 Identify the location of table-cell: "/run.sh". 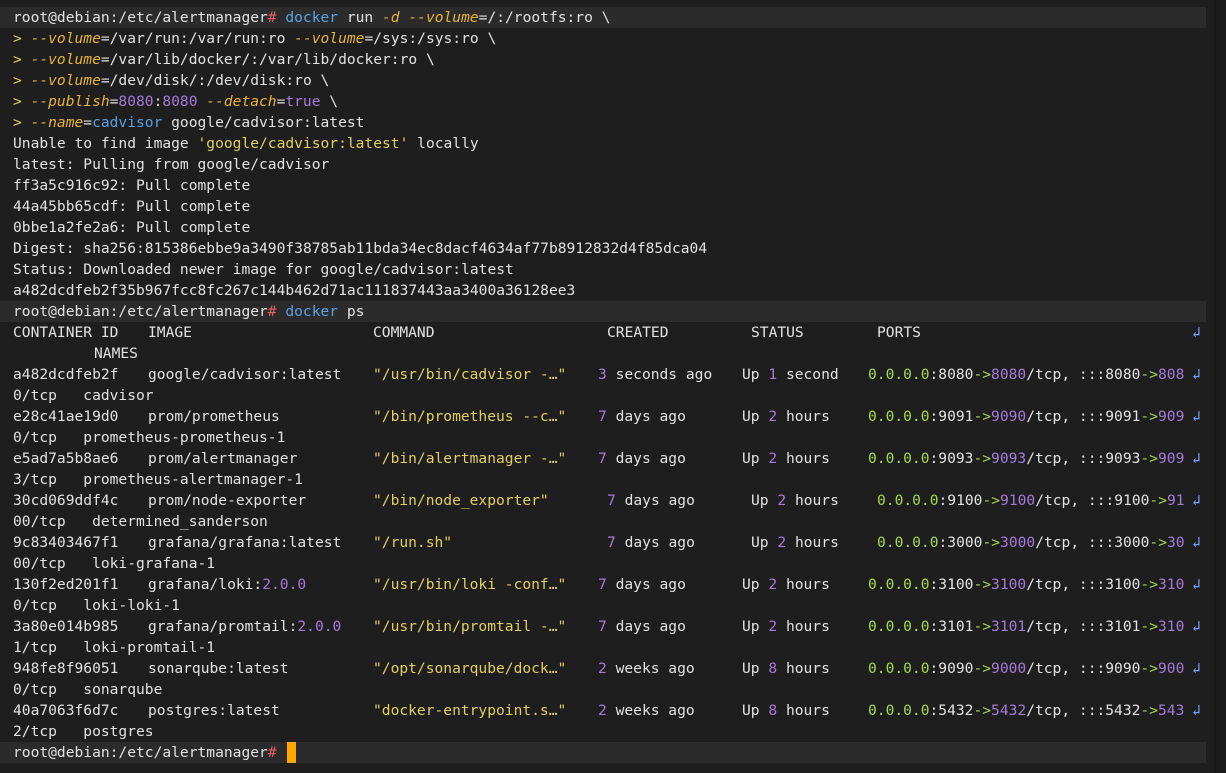
(413, 542).